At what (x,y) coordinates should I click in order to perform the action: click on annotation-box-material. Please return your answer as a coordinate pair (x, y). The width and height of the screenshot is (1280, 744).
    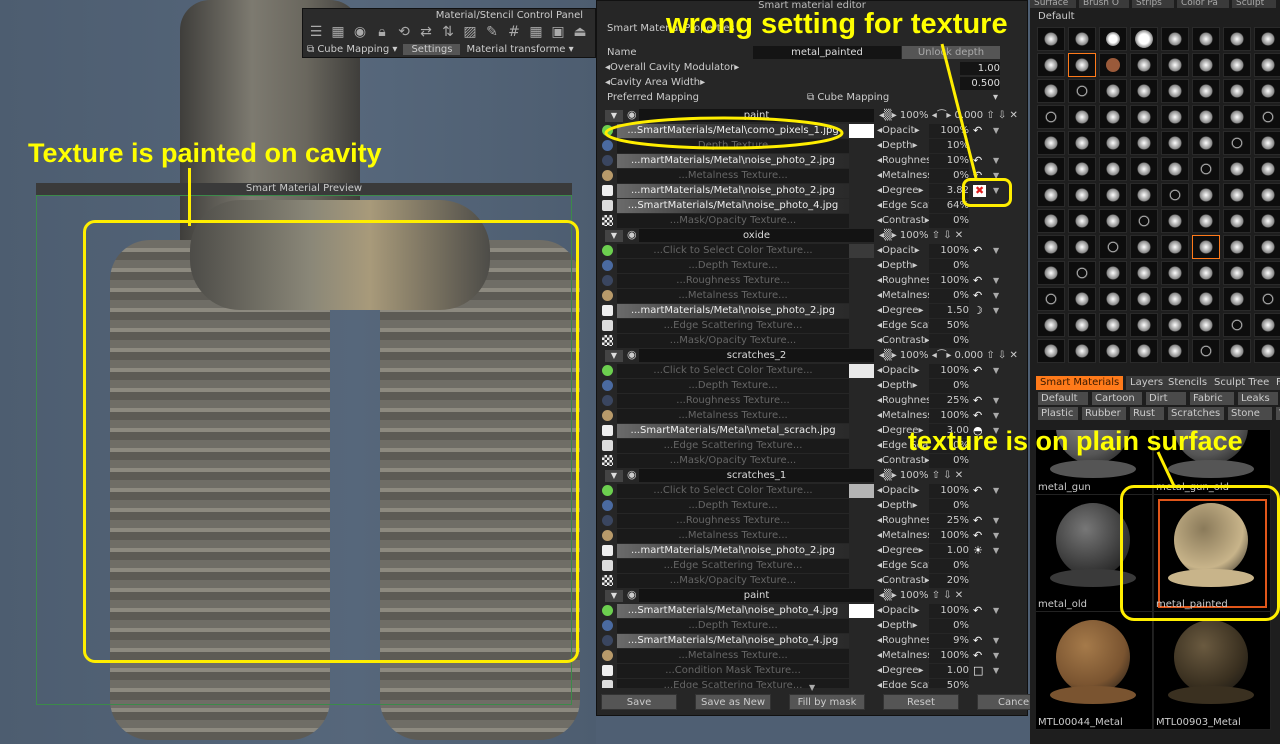
    Looking at the image, I should click on (1200, 553).